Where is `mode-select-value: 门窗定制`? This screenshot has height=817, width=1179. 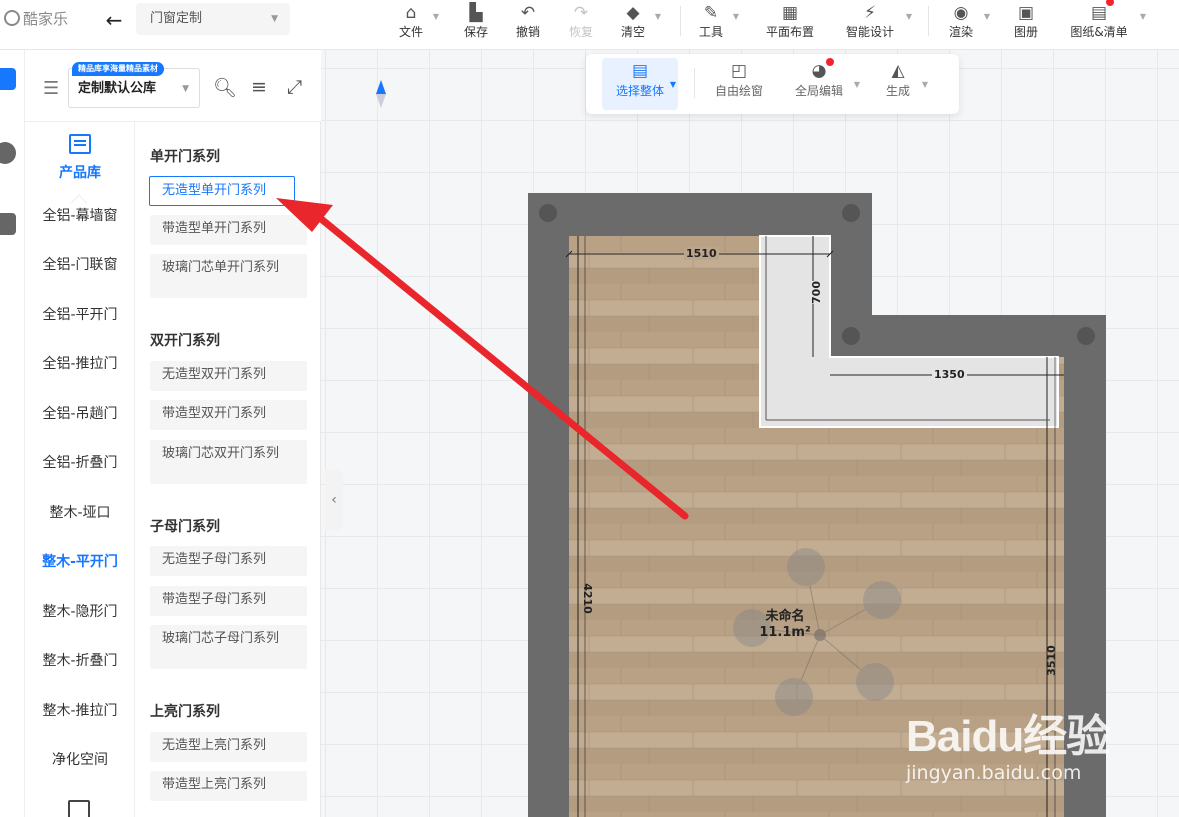 mode-select-value: 门窗定制 is located at coordinates (176, 18).